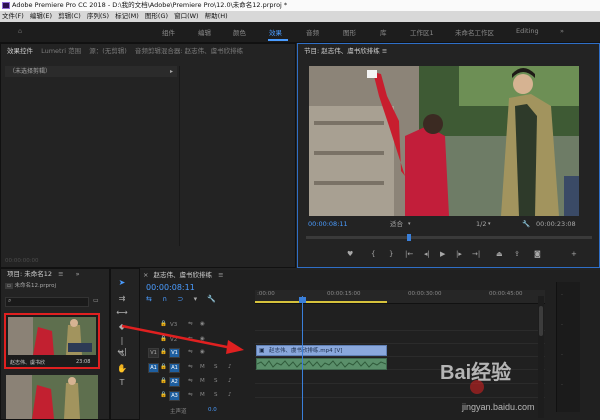  Describe the element at coordinates (537, 254) in the screenshot. I see `camera-icon: ◙` at that location.